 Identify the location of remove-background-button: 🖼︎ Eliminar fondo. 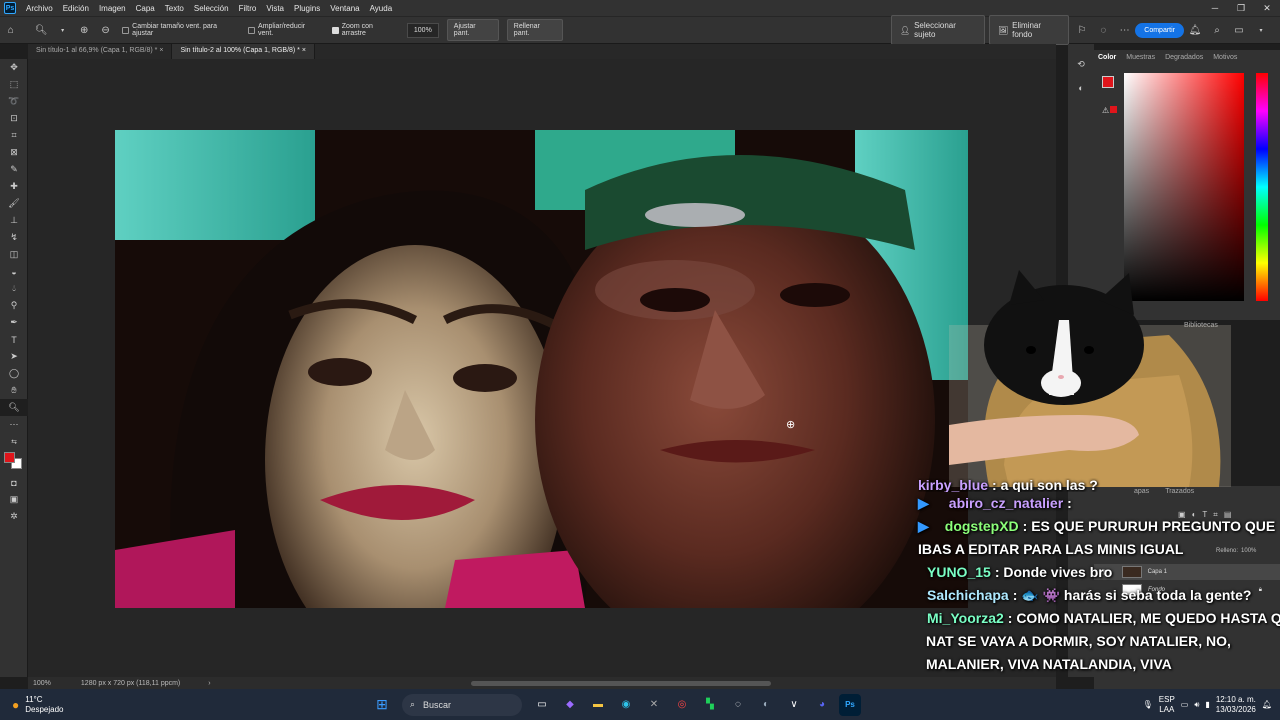
(1029, 30).